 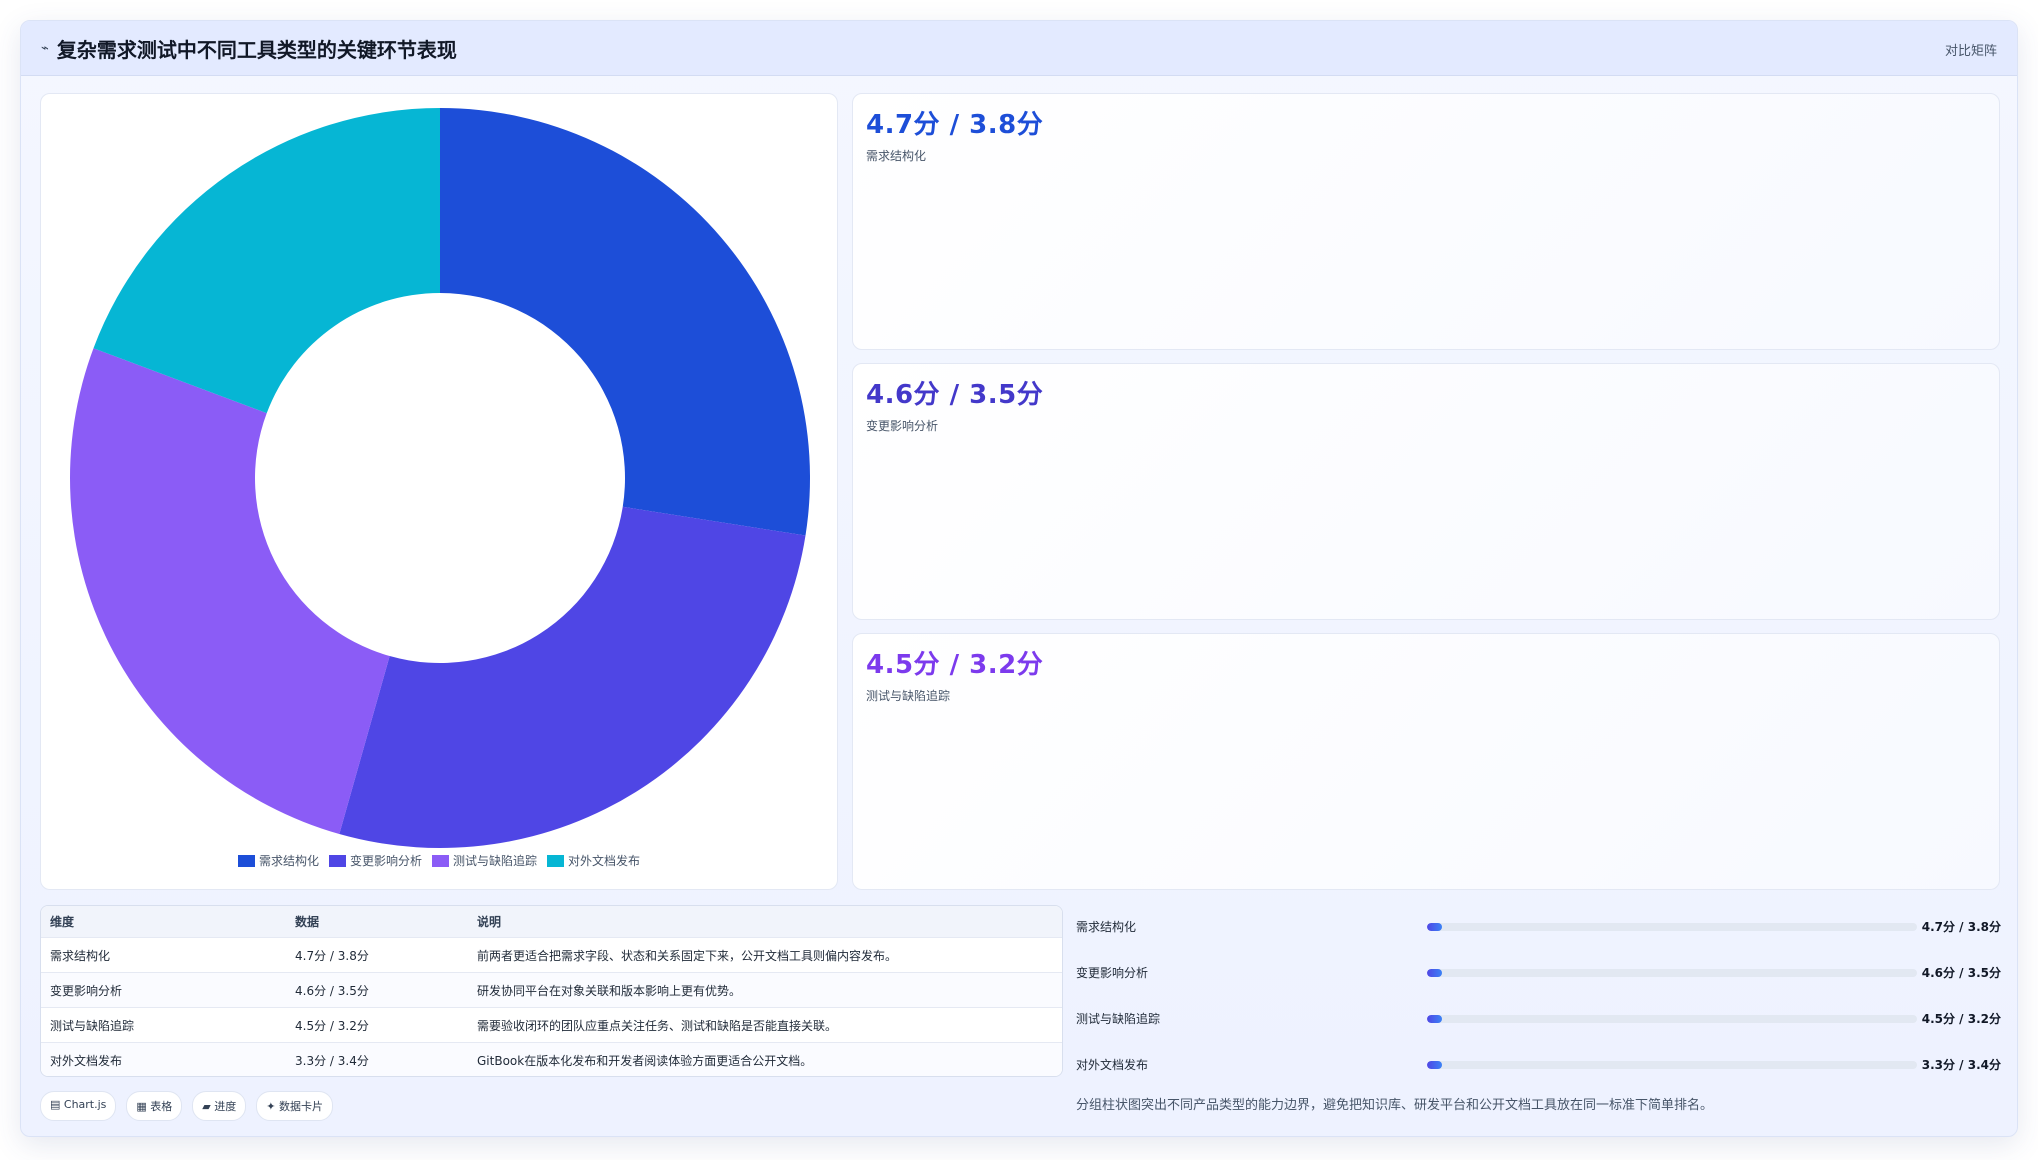 I want to click on legend-item: 测试与缺陷追踪, so click(x=484, y=860).